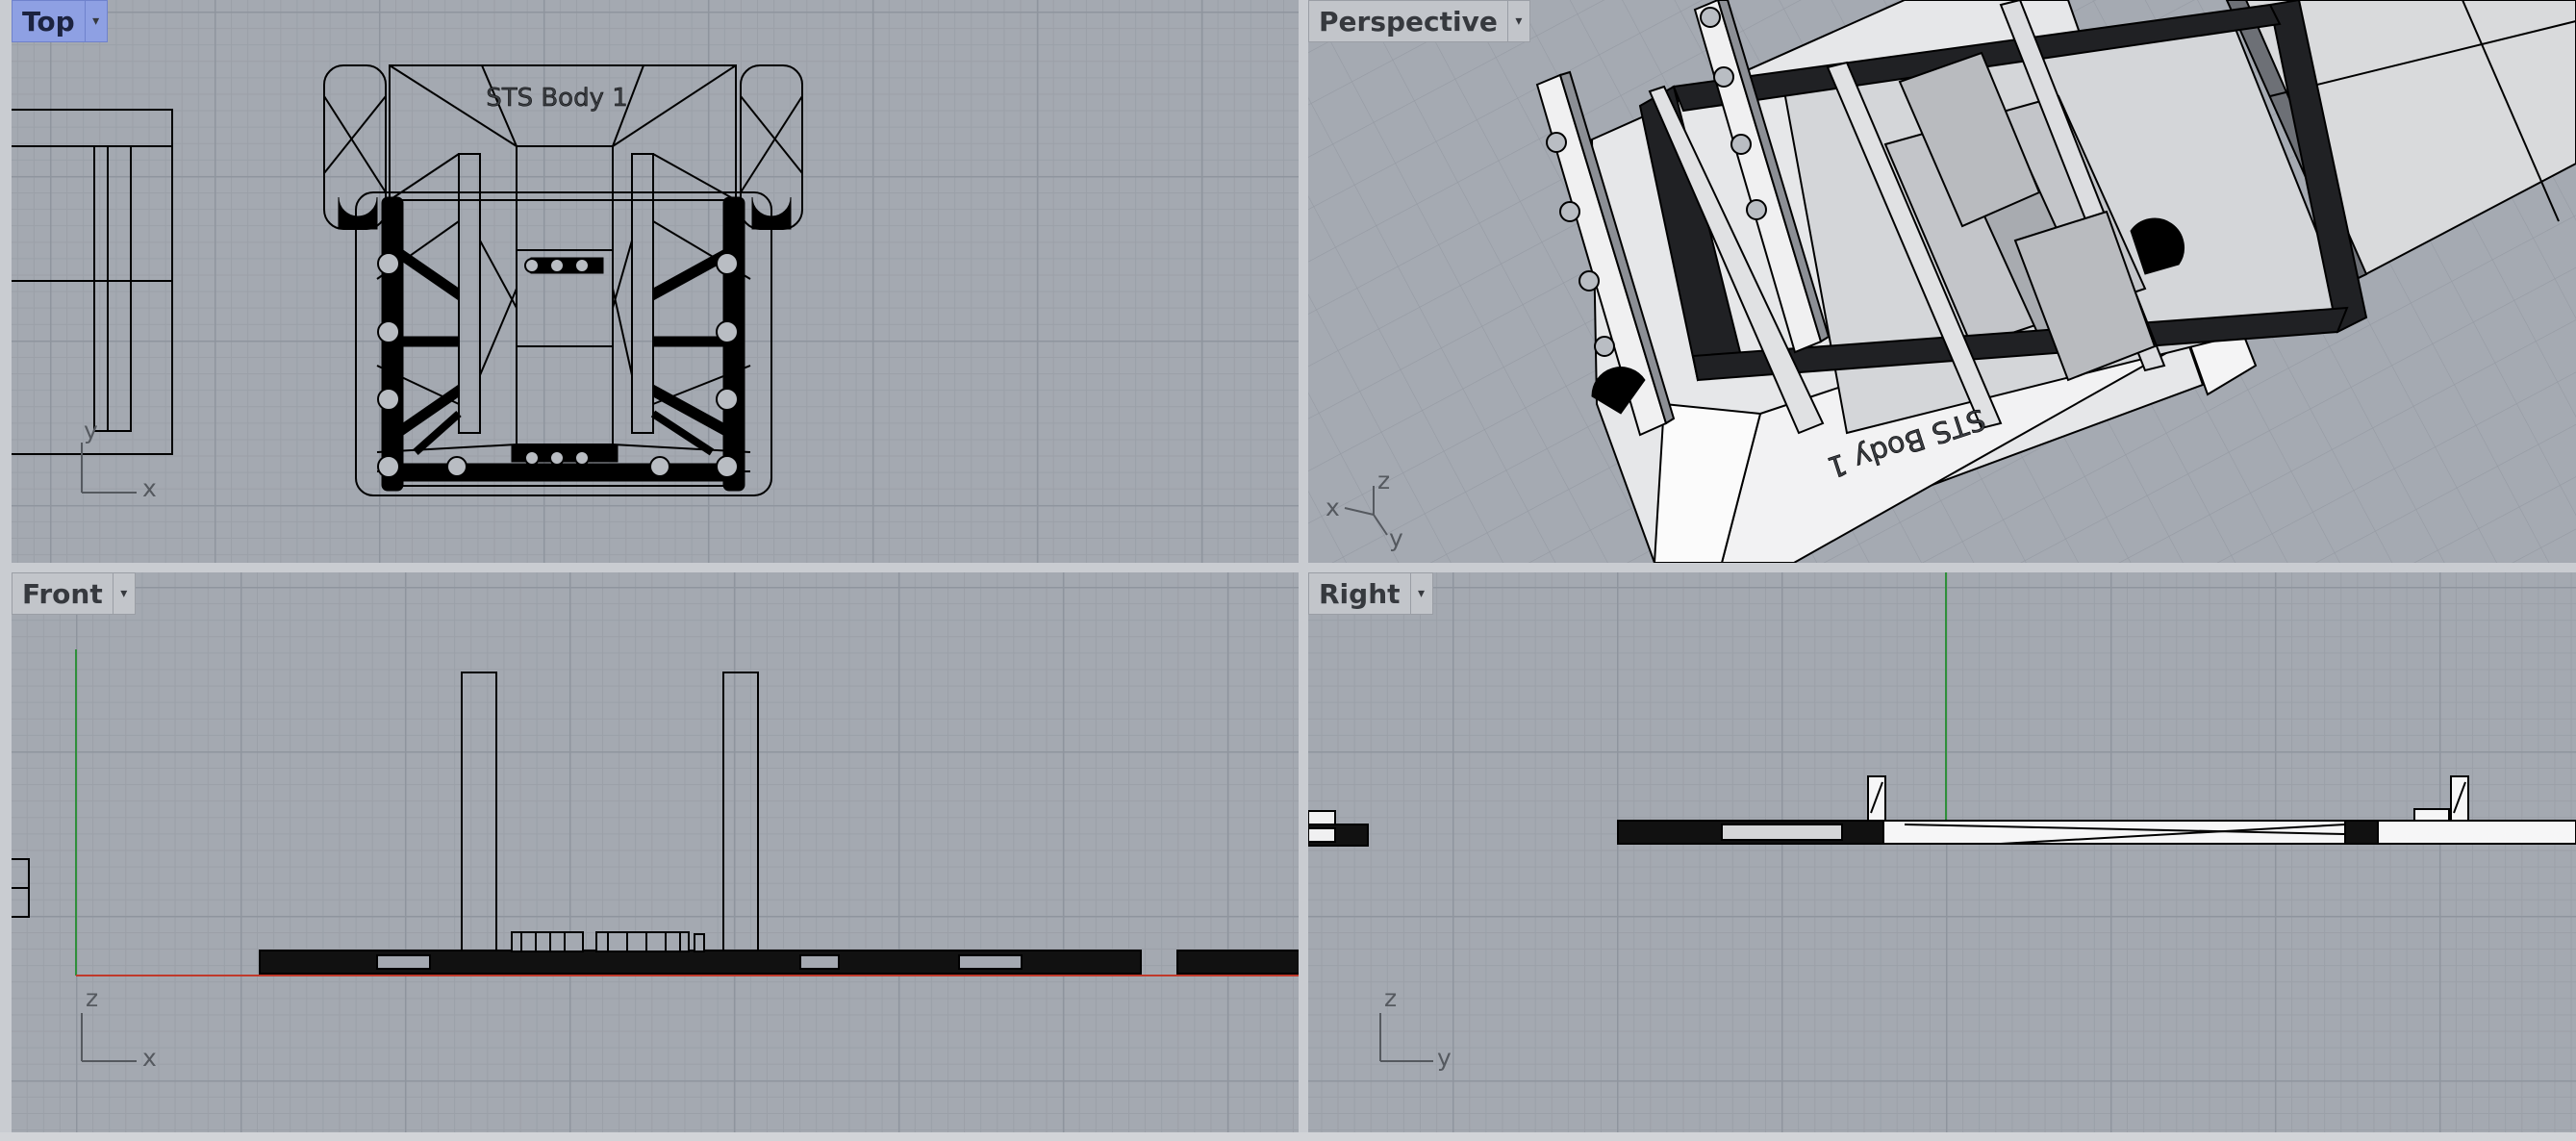 This screenshot has height=1141, width=2576. I want to click on right-axis-icon, so click(1406, 1037).